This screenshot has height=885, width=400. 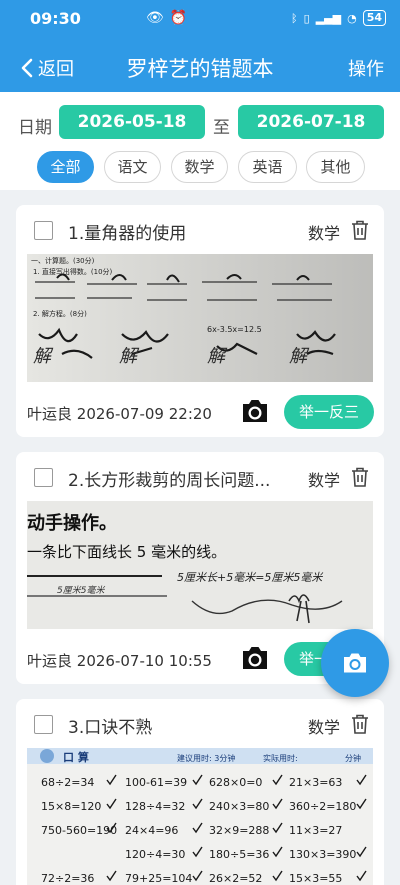 I want to click on arith-item: 628×0=0, so click(x=235, y=782).